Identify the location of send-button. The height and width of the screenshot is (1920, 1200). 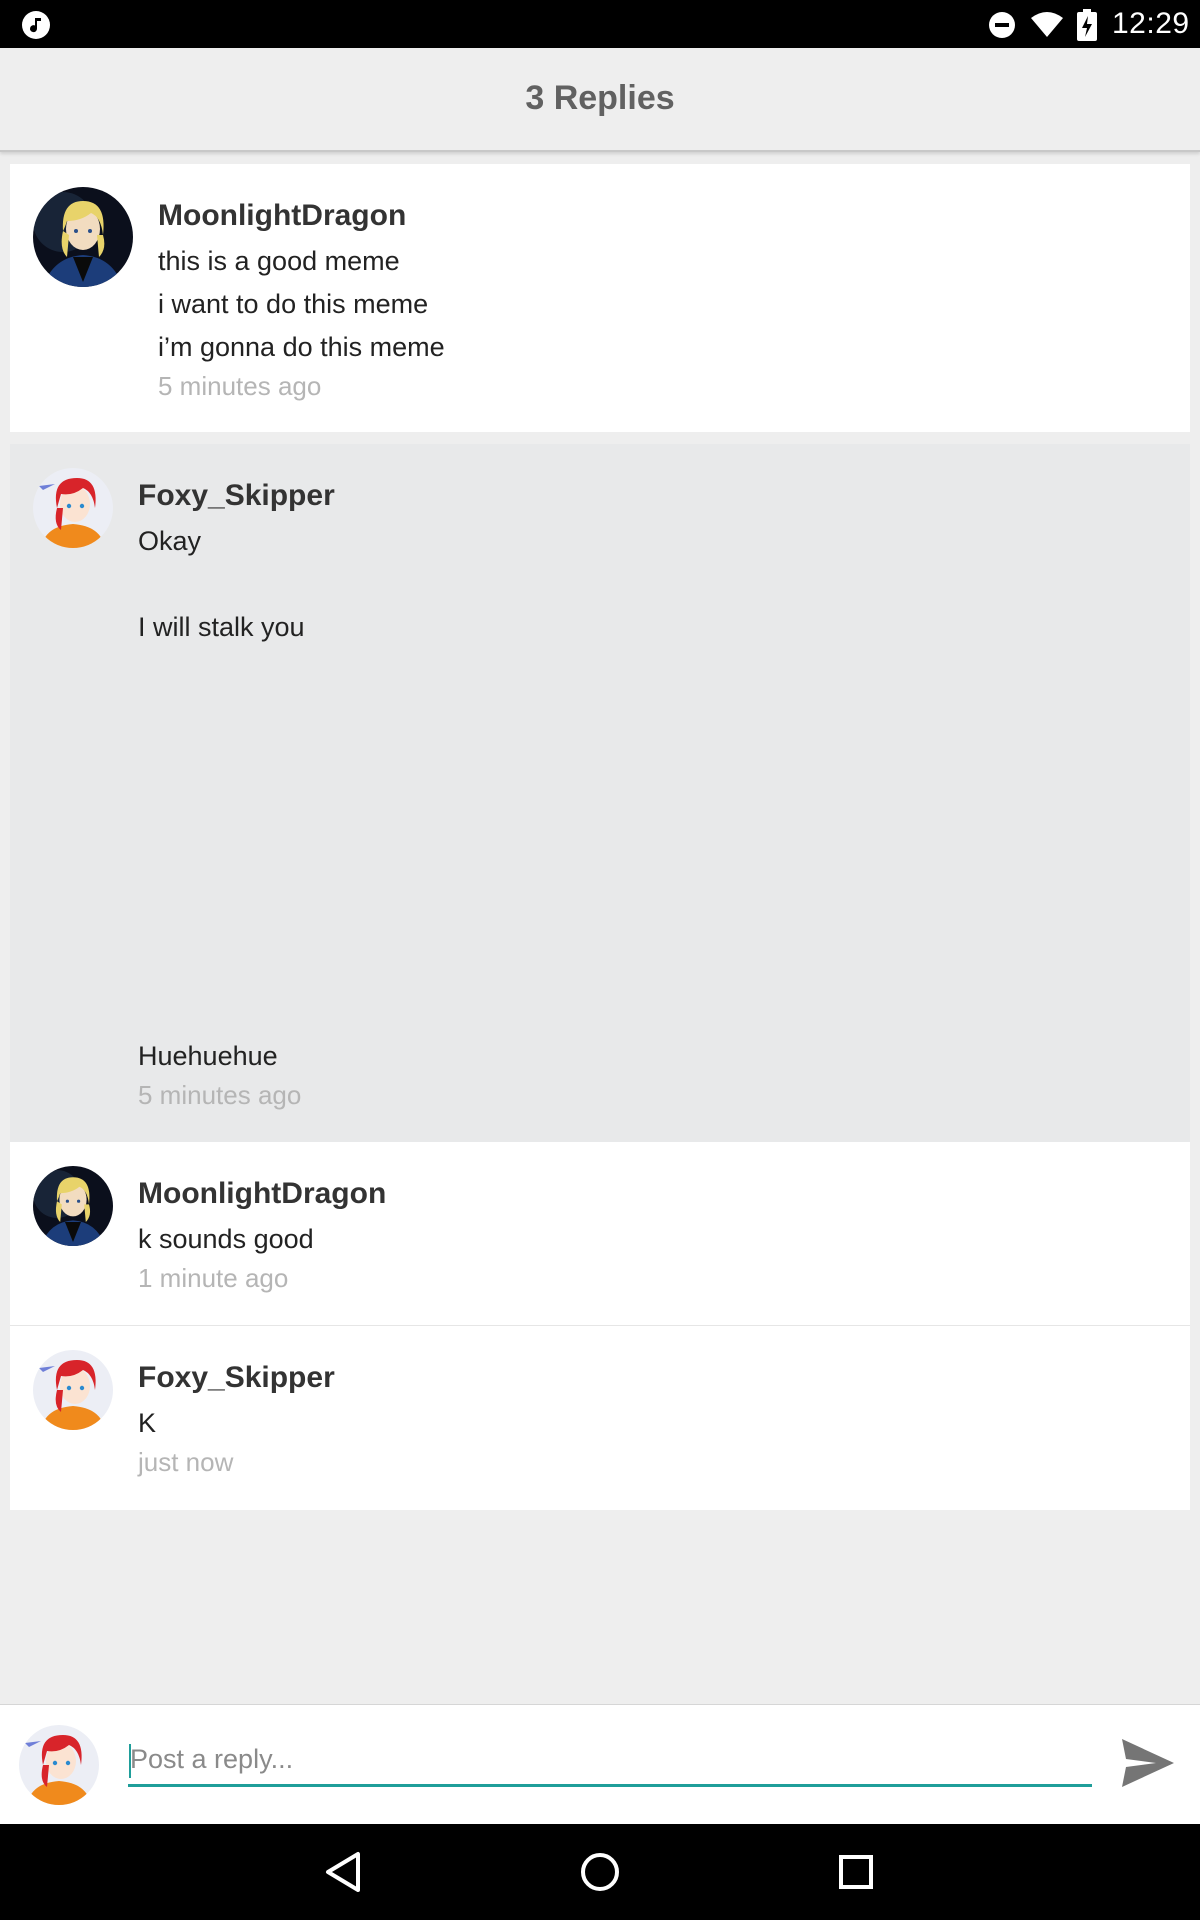
(1148, 1763).